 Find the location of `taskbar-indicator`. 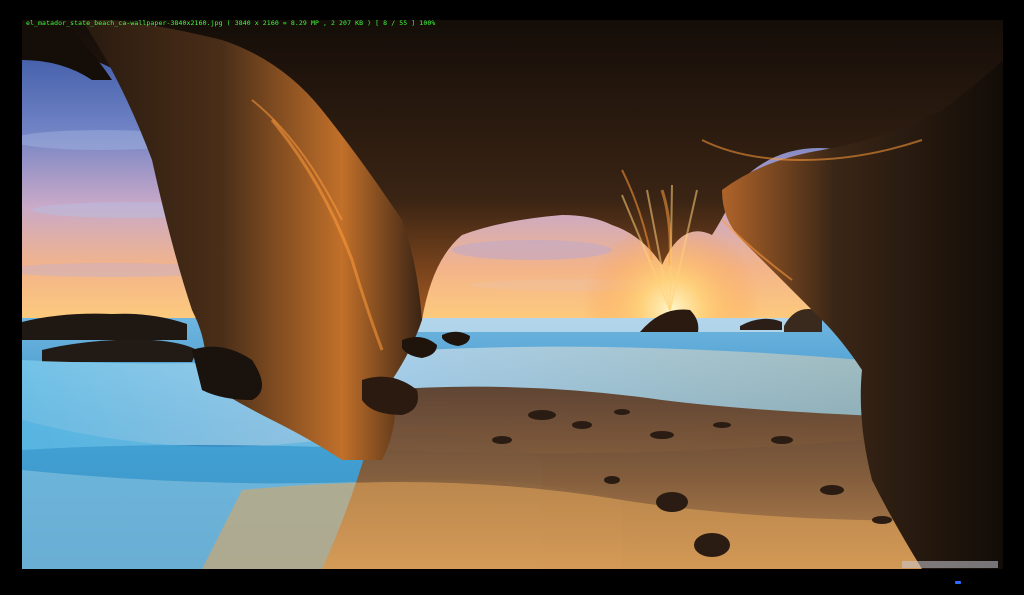

taskbar-indicator is located at coordinates (958, 582).